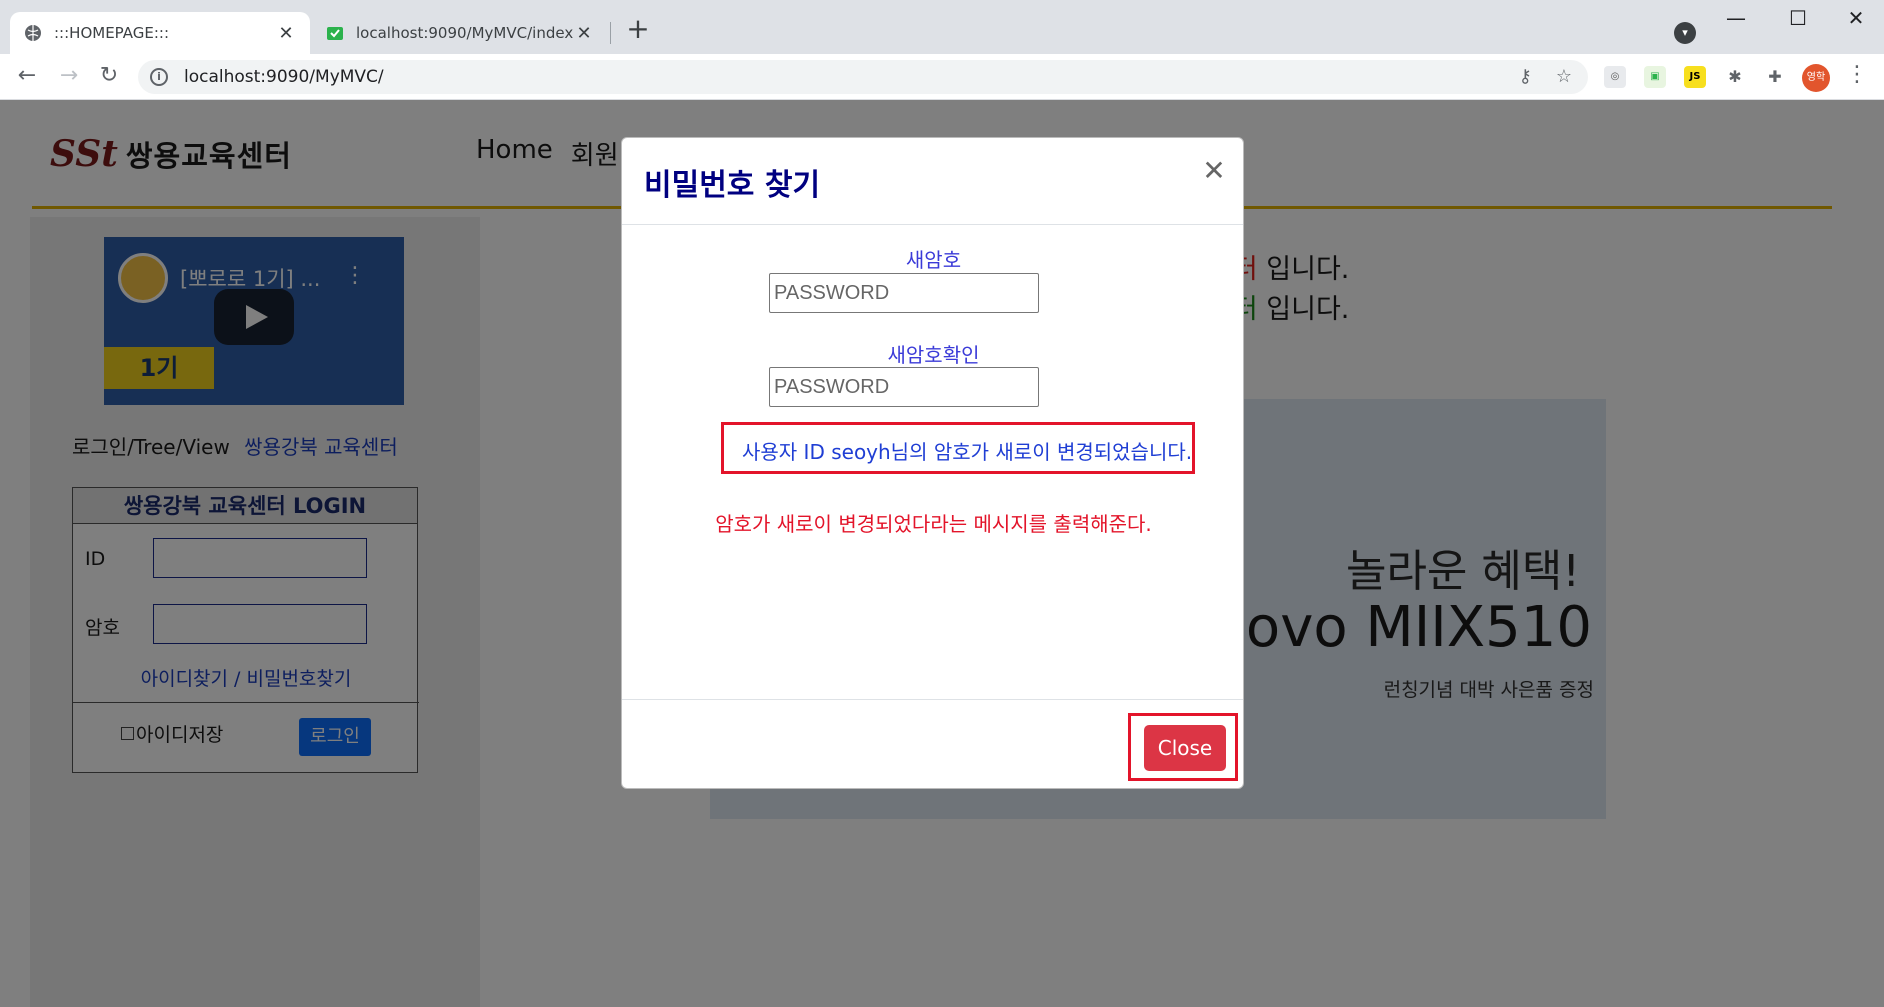 The image size is (1884, 1007). I want to click on address-bar: i localhost:9090/MyMVC/ ⚷ ☆, so click(863, 77).